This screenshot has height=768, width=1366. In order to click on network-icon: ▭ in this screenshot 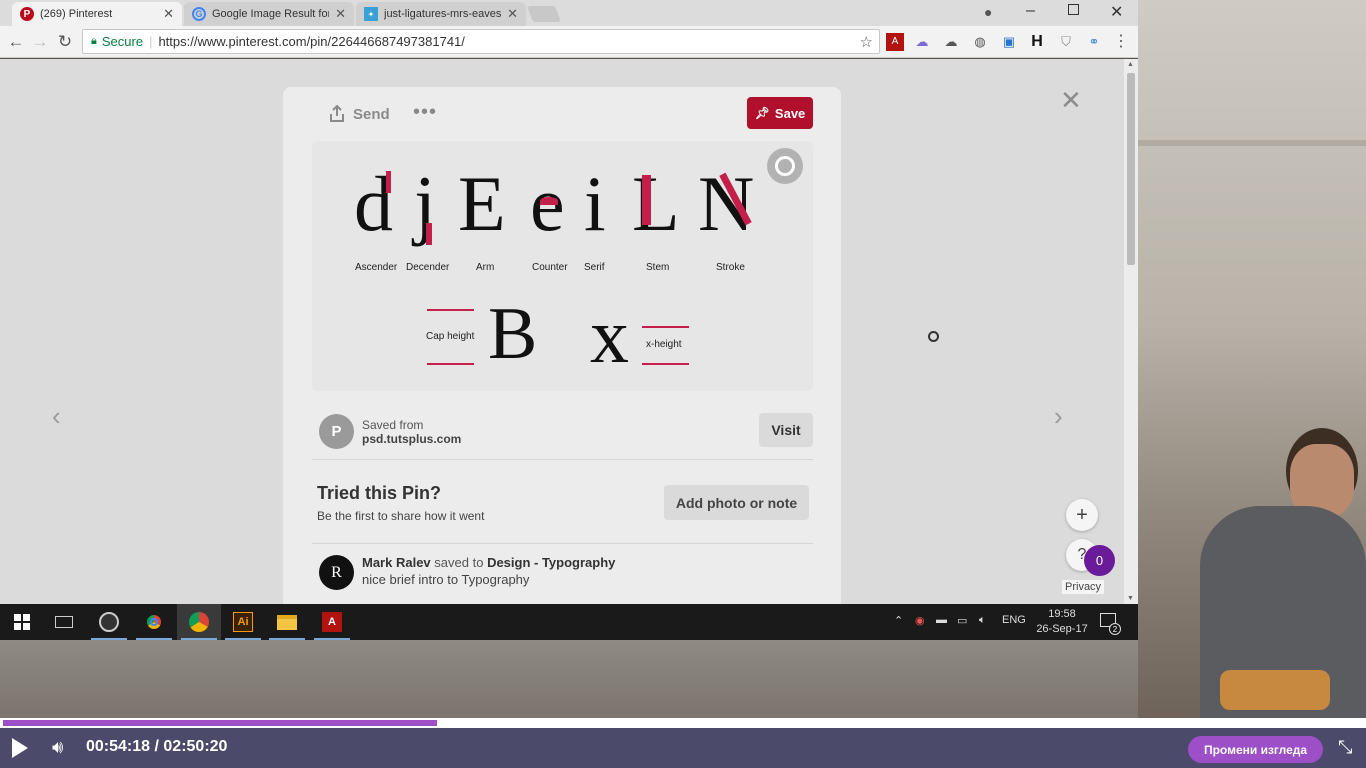, I will do `click(962, 620)`.